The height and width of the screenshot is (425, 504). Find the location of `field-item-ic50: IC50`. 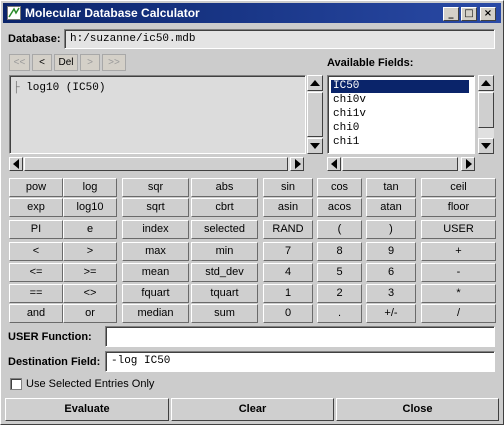

field-item-ic50: IC50 is located at coordinates (400, 86).